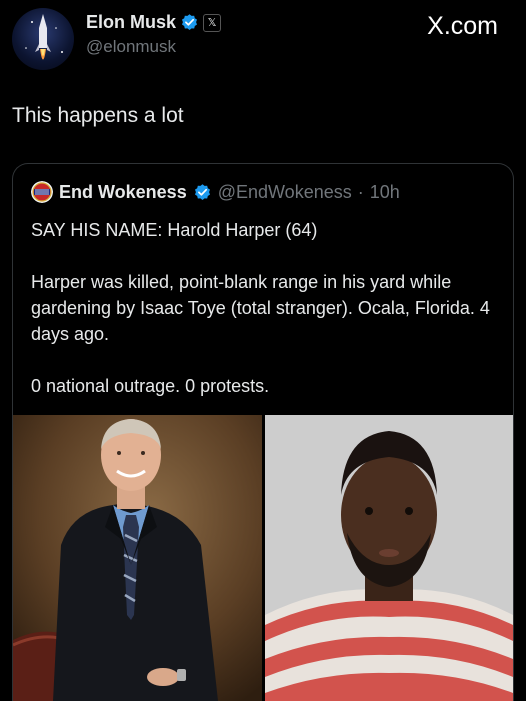  I want to click on tweet-author: Elon Musk 𝕏 @elonmusk, so click(154, 34).